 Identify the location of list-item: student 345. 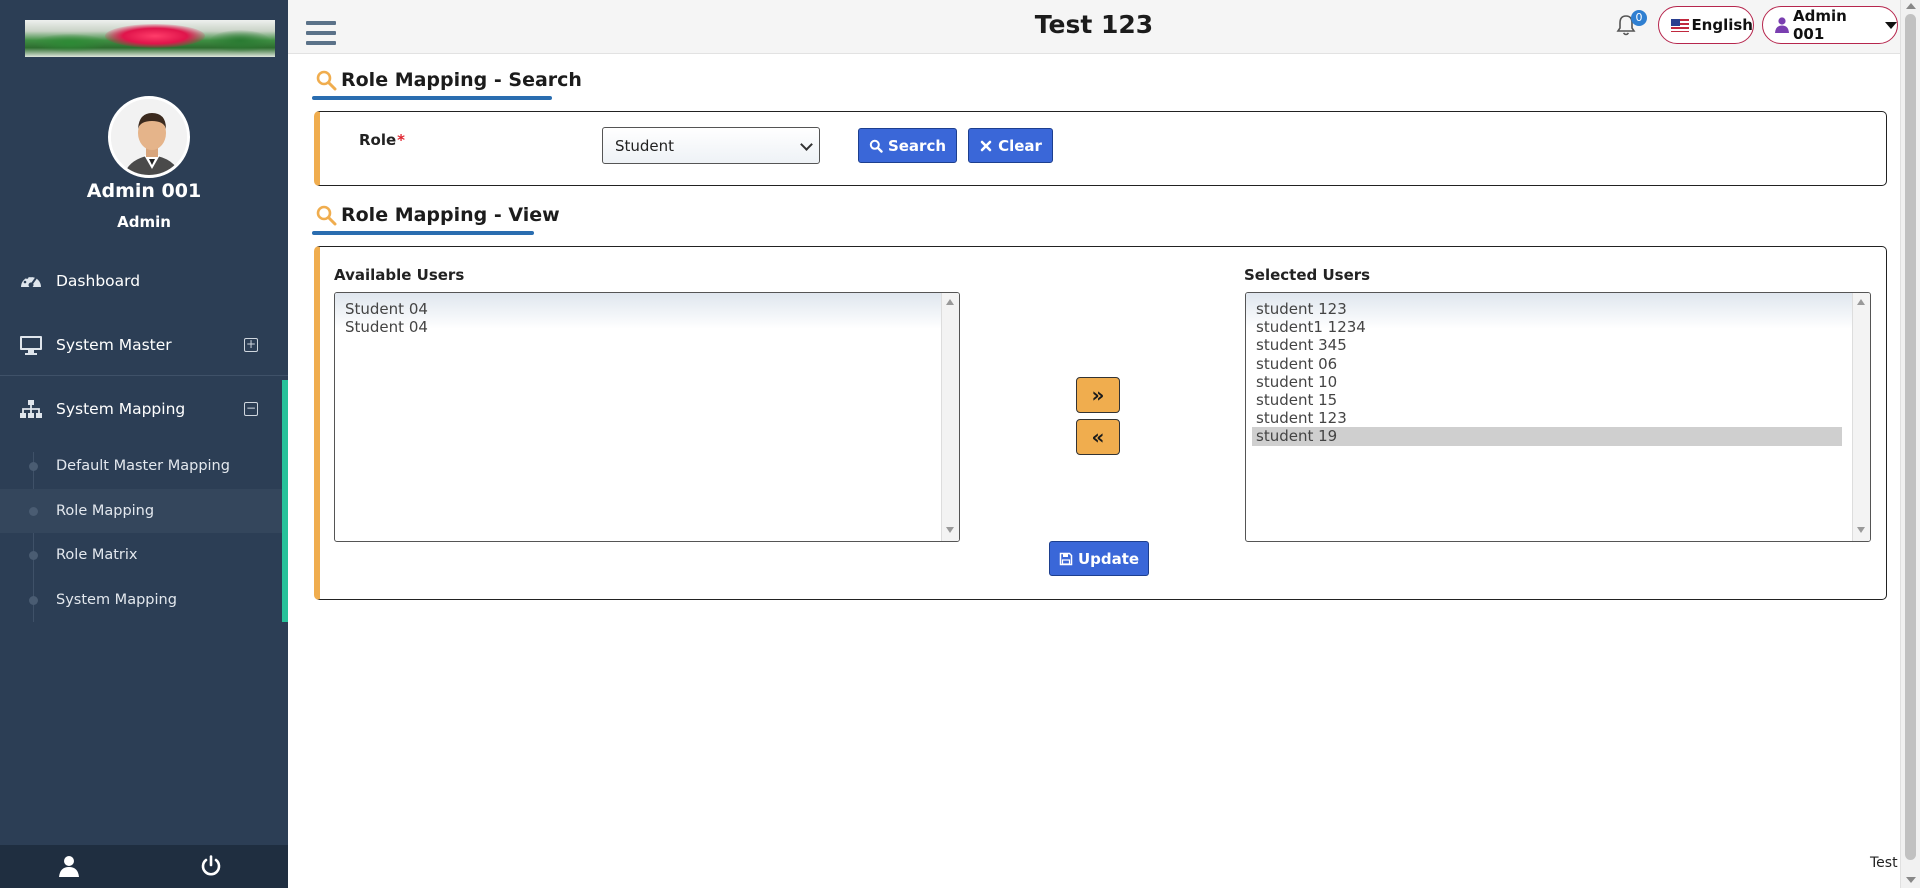
(1547, 345).